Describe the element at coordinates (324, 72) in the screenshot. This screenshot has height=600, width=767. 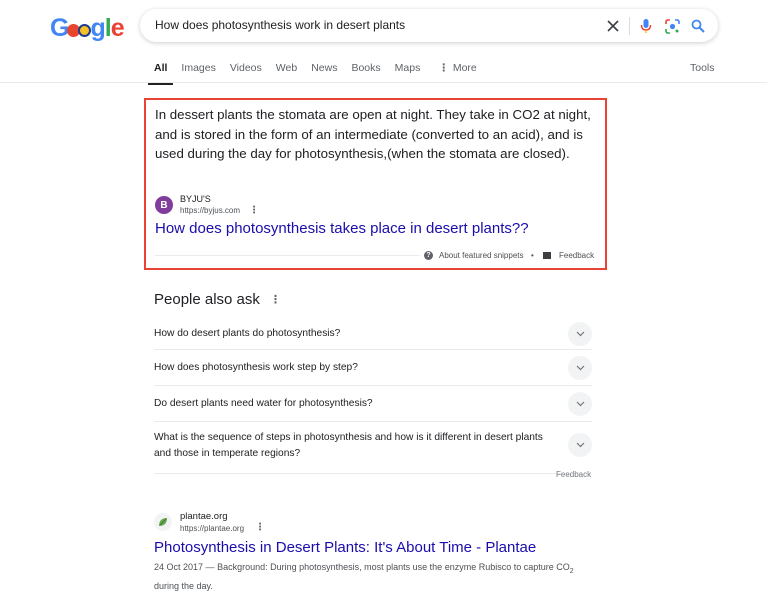
I see `tab-news: News` at that location.